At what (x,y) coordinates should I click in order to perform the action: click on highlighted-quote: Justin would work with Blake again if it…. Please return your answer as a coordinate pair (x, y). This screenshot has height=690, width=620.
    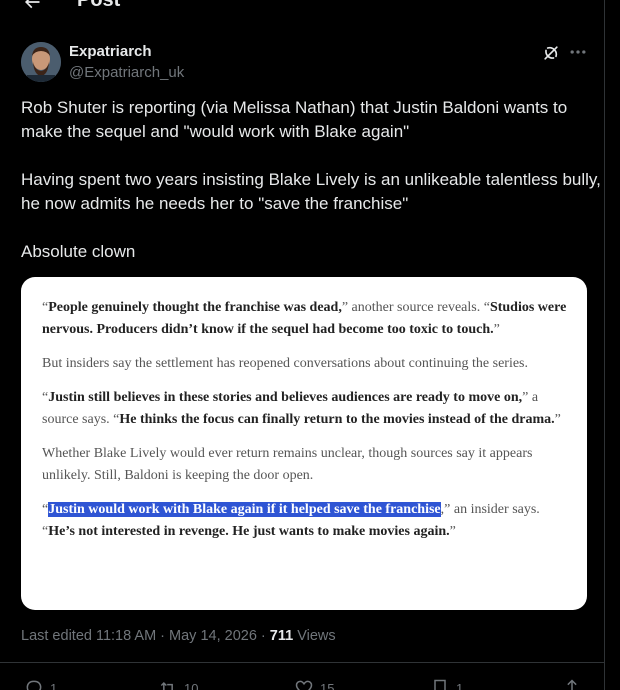
    Looking at the image, I should click on (244, 509).